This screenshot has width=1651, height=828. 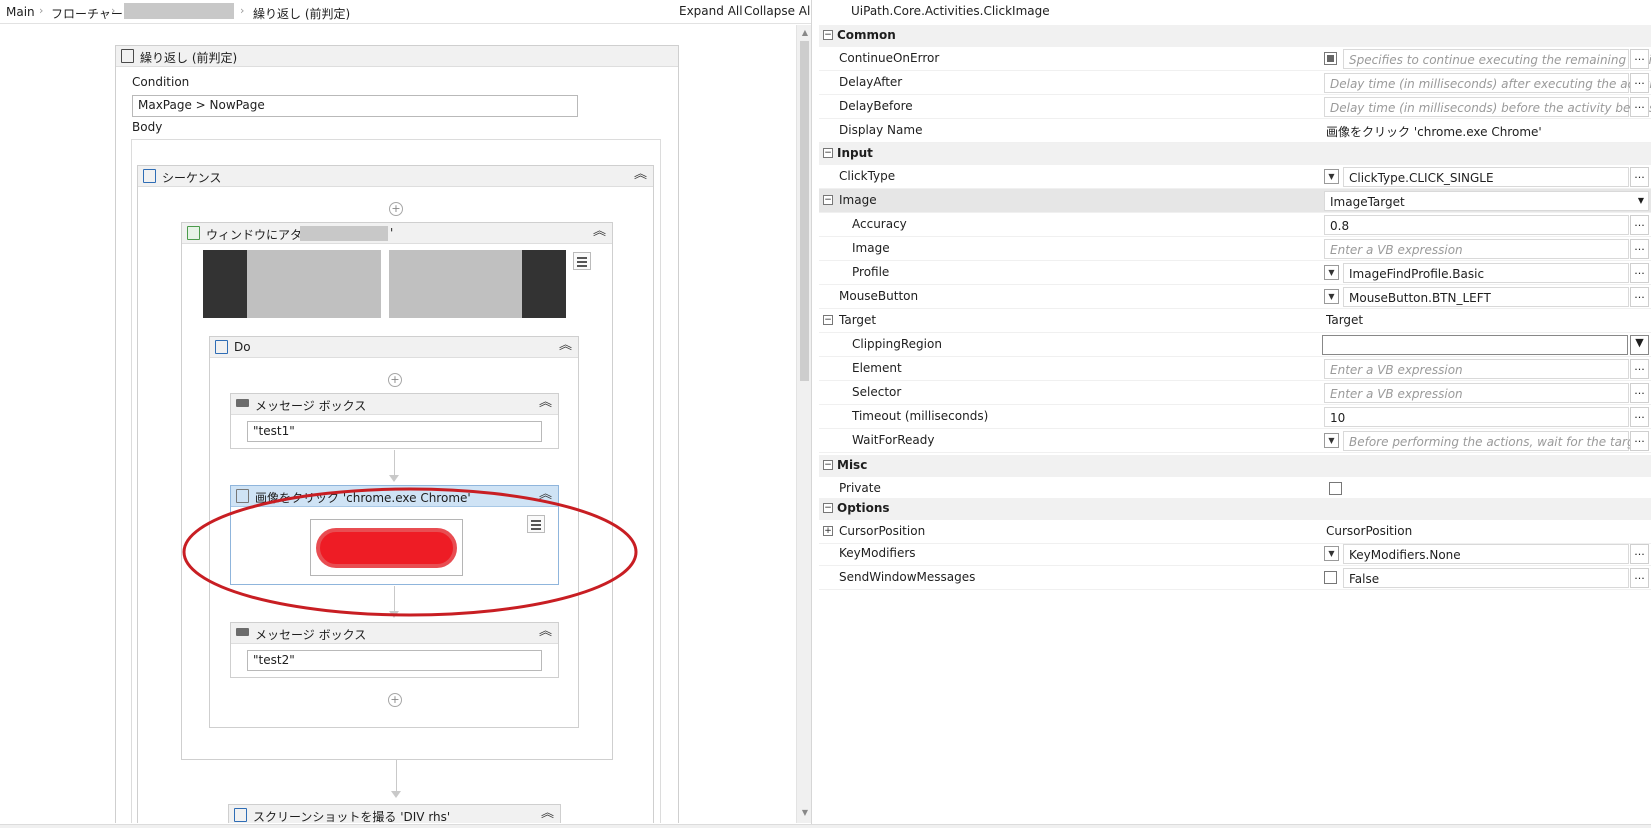 I want to click on breadcrumb-flowchart: フローチャート, so click(x=93, y=13).